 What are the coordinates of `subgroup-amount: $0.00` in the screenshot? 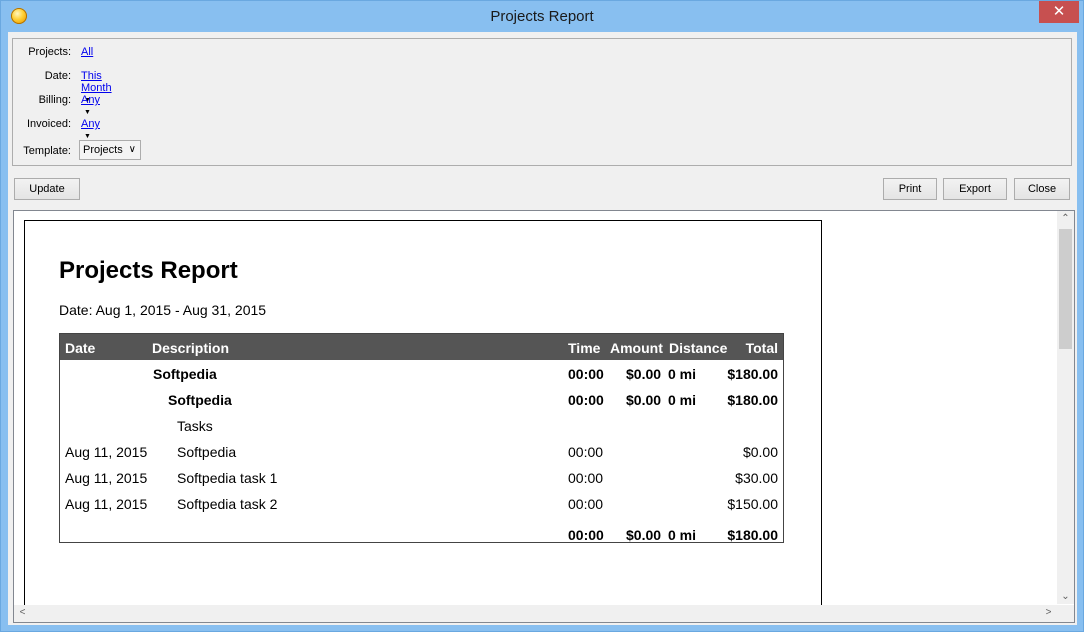 It's located at (644, 400).